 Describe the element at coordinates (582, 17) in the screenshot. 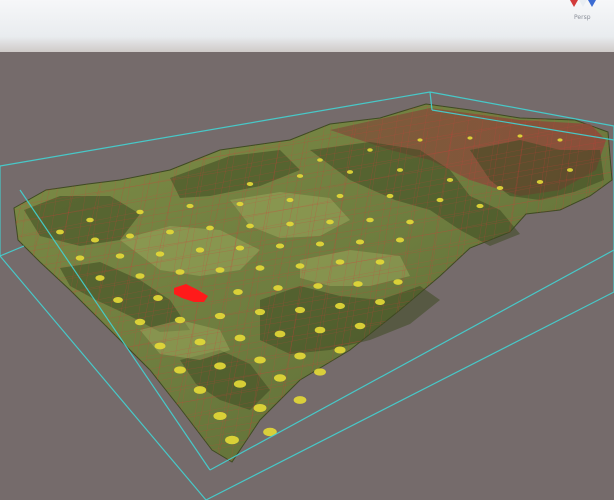

I see `projection-label: Persp` at that location.